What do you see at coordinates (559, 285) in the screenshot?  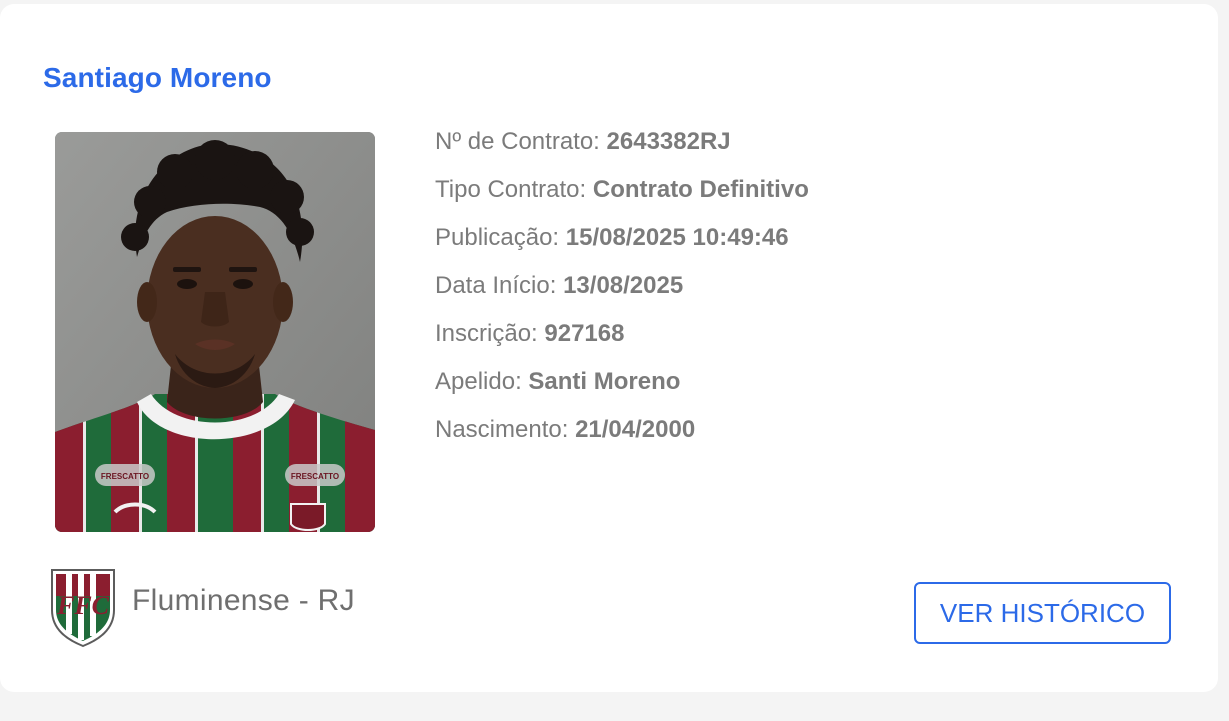 I see `detail-start-date: Data Início: 13/08/2025` at bounding box center [559, 285].